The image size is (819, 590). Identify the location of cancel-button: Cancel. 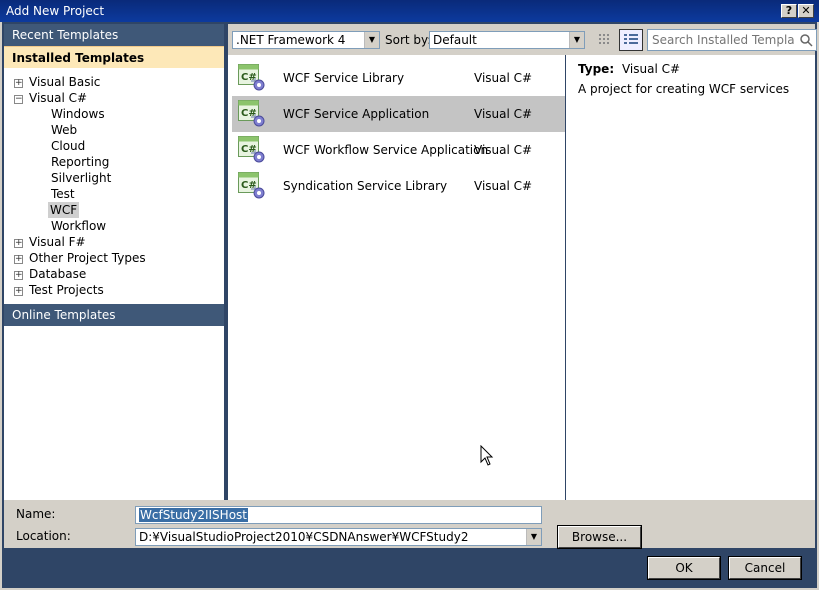
(765, 568).